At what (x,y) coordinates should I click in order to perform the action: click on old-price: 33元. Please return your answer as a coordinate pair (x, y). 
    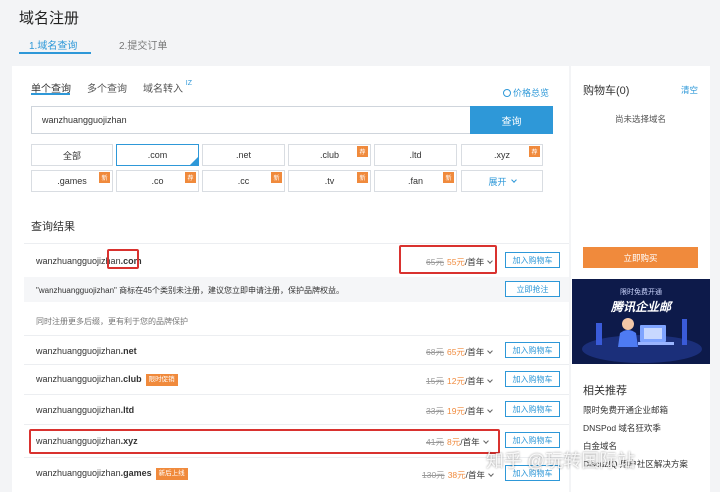
    Looking at the image, I should click on (435, 411).